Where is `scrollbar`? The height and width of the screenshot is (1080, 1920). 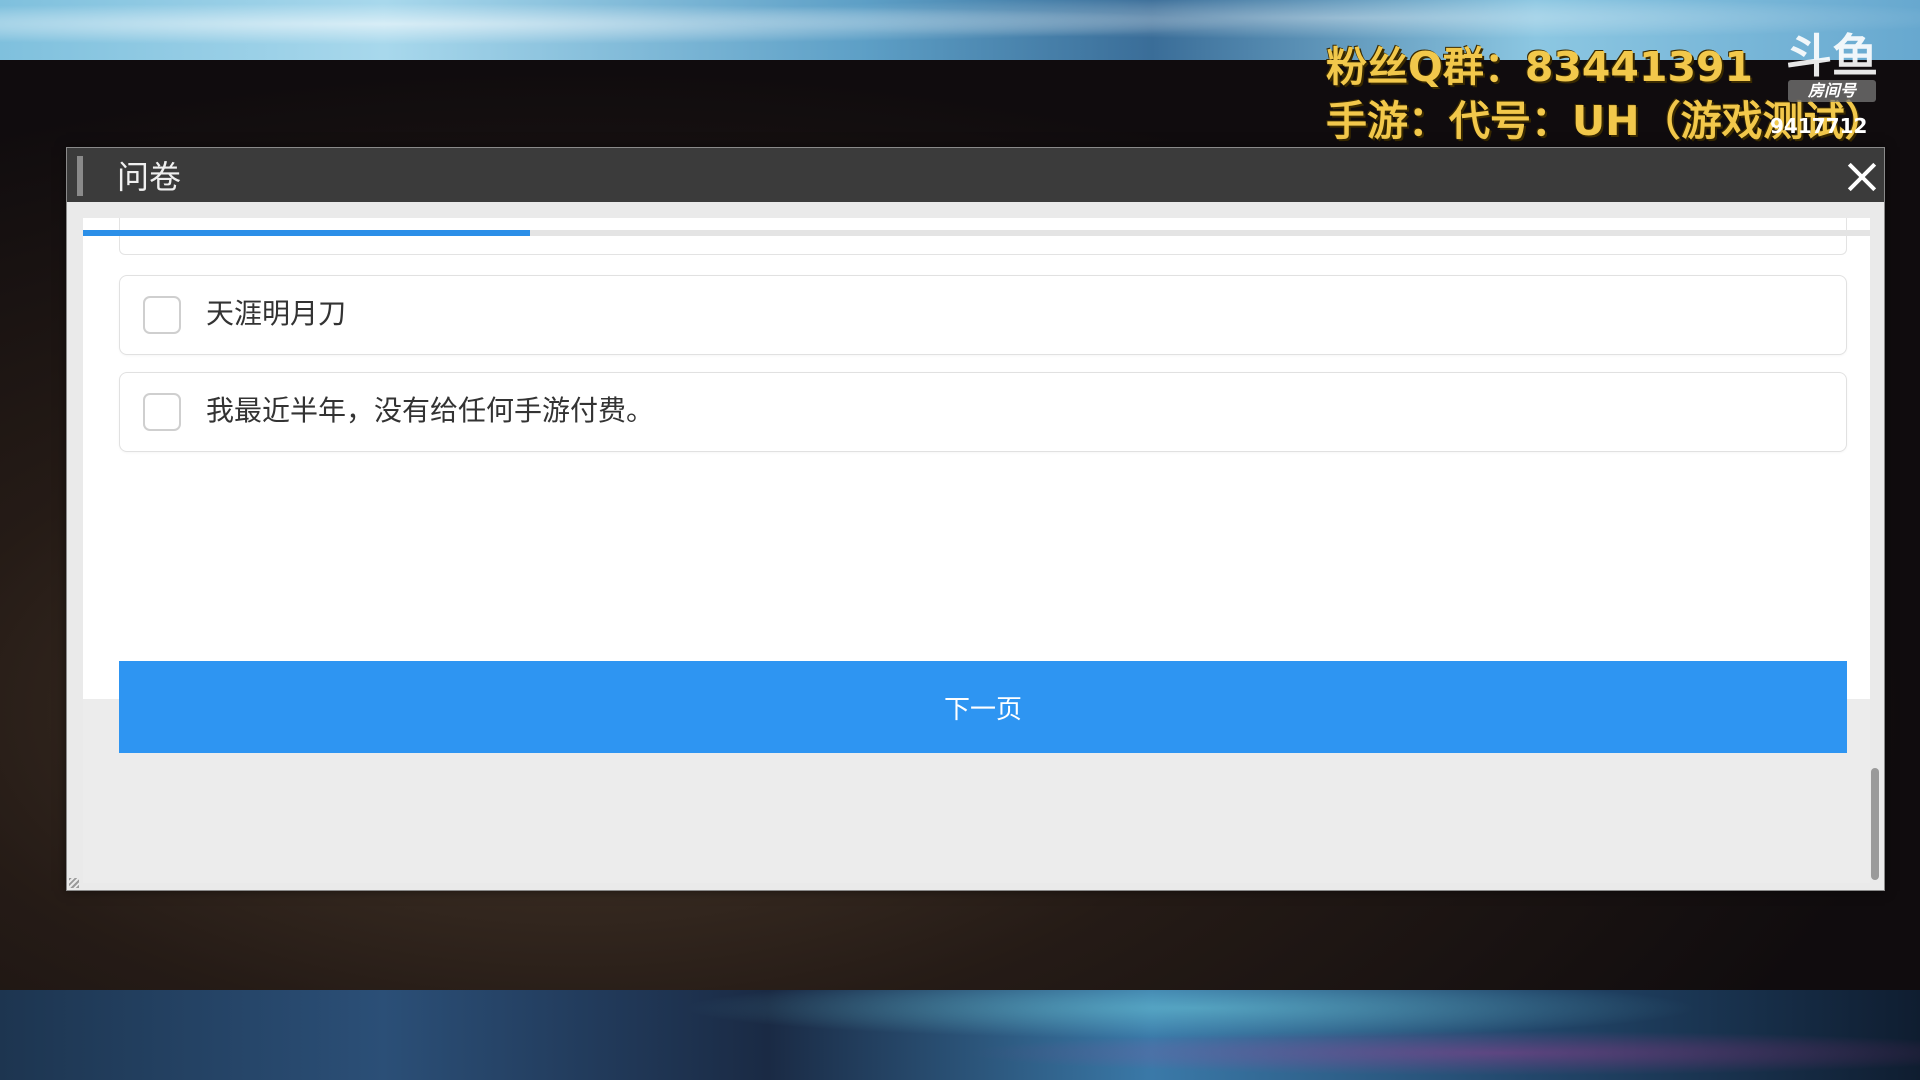
scrollbar is located at coordinates (1875, 824).